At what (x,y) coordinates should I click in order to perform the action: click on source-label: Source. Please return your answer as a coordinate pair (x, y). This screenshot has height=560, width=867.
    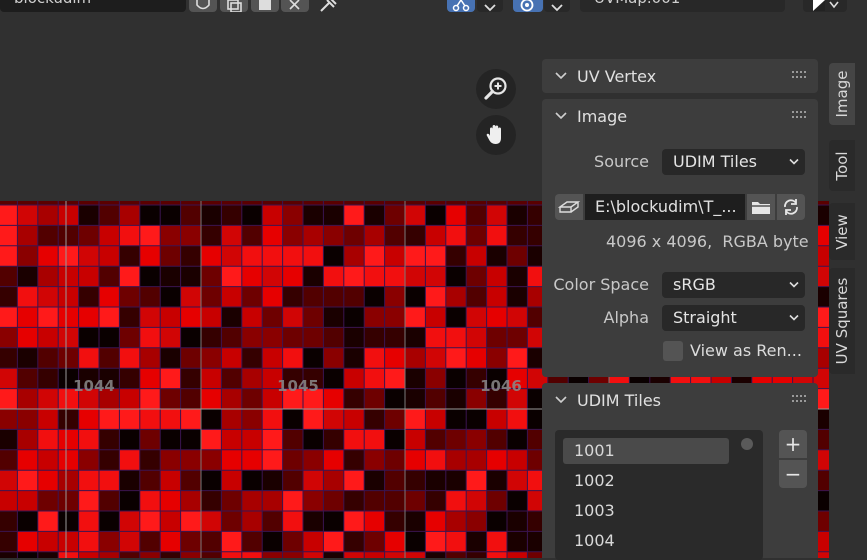
    Looking at the image, I should click on (621, 161).